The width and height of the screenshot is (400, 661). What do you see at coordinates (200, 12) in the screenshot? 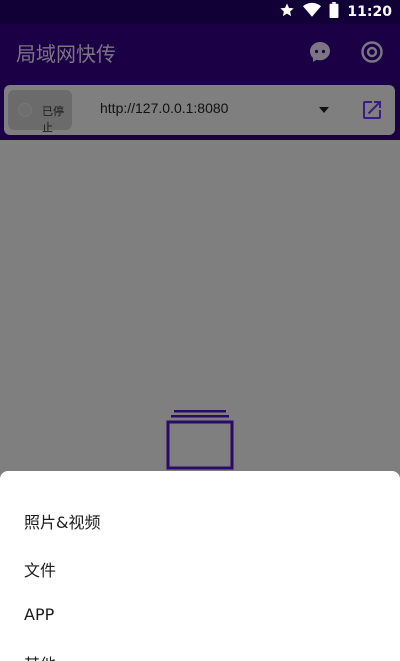
I see `status-bar: 11:20` at bounding box center [200, 12].